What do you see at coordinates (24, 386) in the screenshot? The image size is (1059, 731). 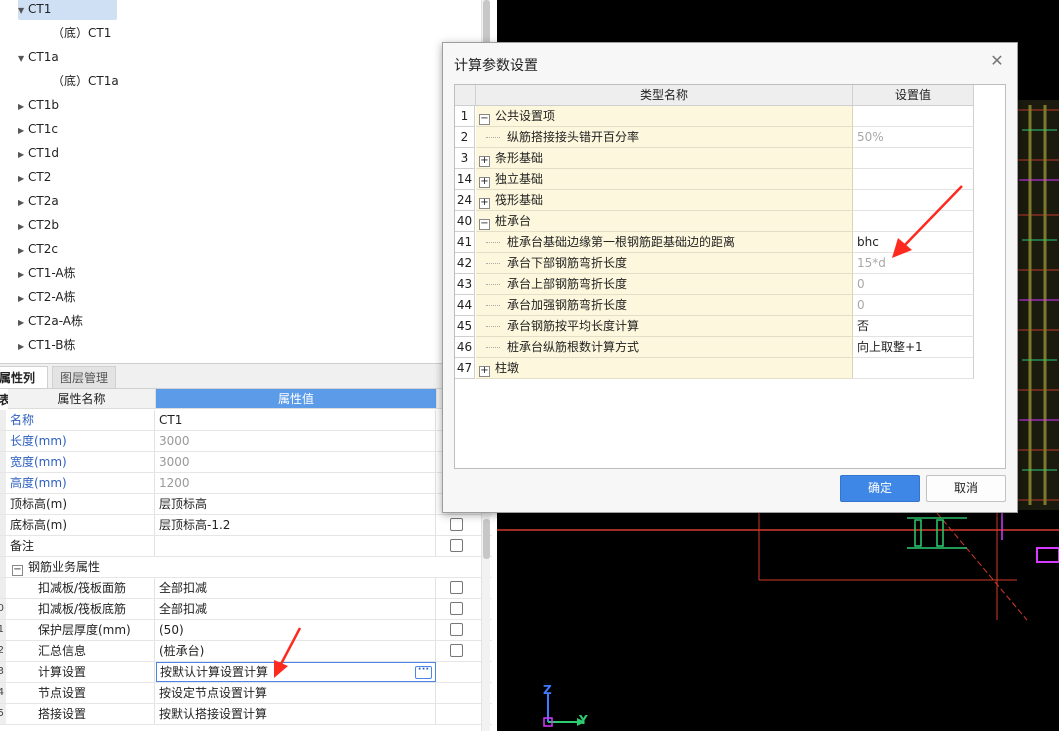 I see `tab-property-list: 属性列表` at bounding box center [24, 386].